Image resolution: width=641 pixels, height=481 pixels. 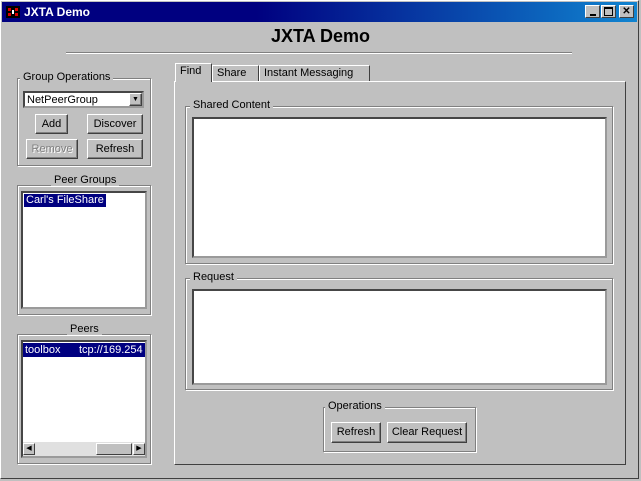 I want to click on add-button: Add, so click(x=51, y=124).